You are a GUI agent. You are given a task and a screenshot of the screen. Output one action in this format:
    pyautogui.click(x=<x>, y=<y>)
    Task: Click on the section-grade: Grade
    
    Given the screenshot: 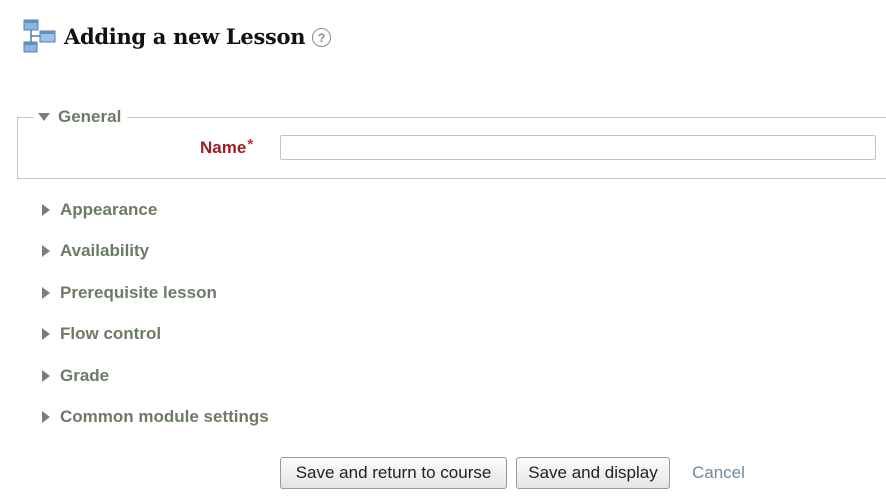 What is the action you would take?
    pyautogui.click(x=75, y=376)
    